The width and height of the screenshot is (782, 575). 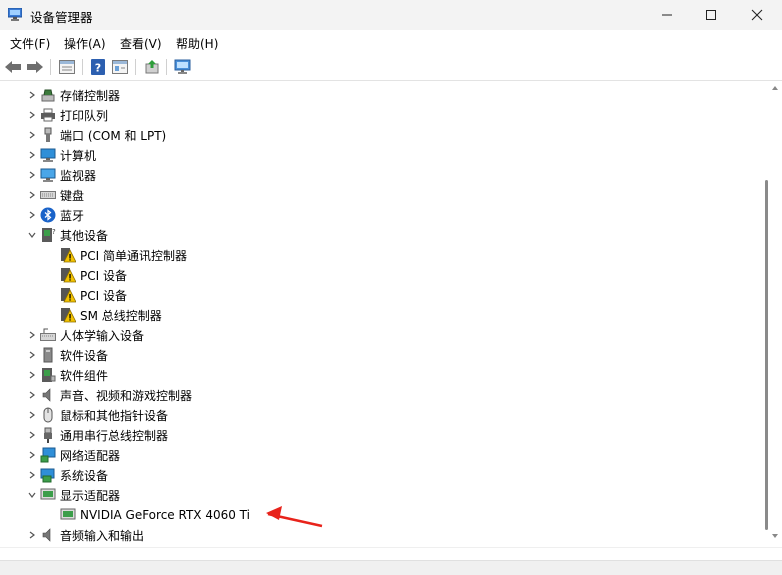 I want to click on maximize-icon, so click(x=711, y=15).